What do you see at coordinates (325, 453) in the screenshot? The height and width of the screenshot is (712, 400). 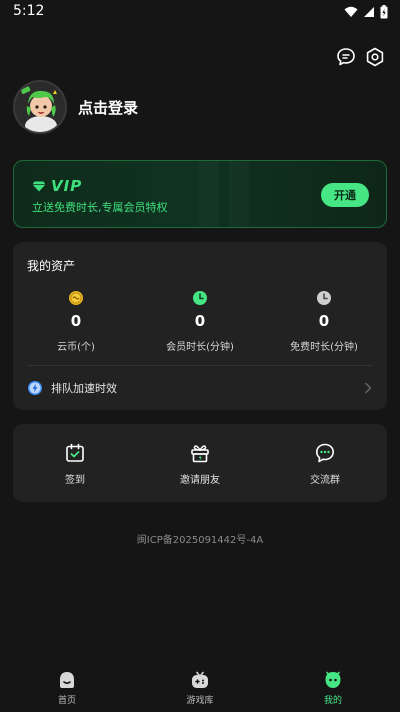 I see `chat-bubble-icon` at bounding box center [325, 453].